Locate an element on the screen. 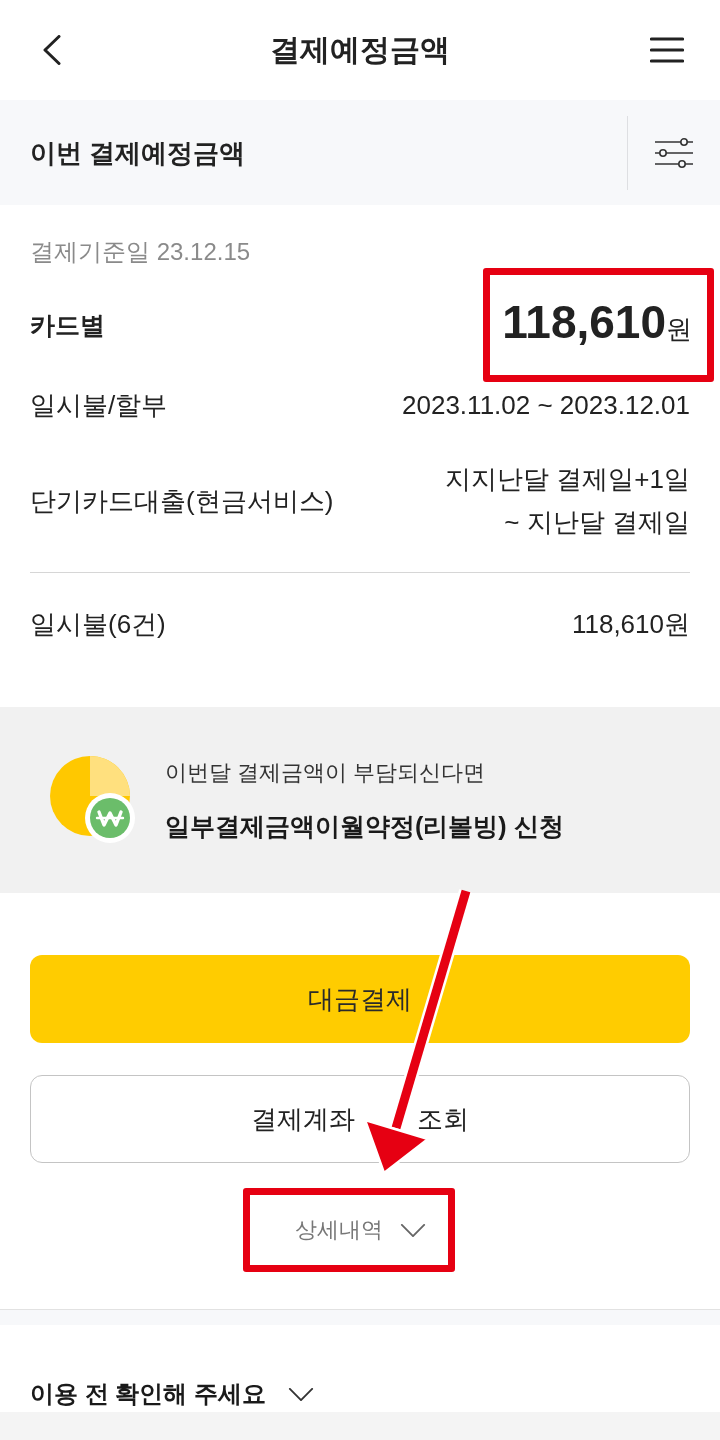 Image resolution: width=720 pixels, height=1440 pixels. pie-coin-icon is located at coordinates (93, 800).